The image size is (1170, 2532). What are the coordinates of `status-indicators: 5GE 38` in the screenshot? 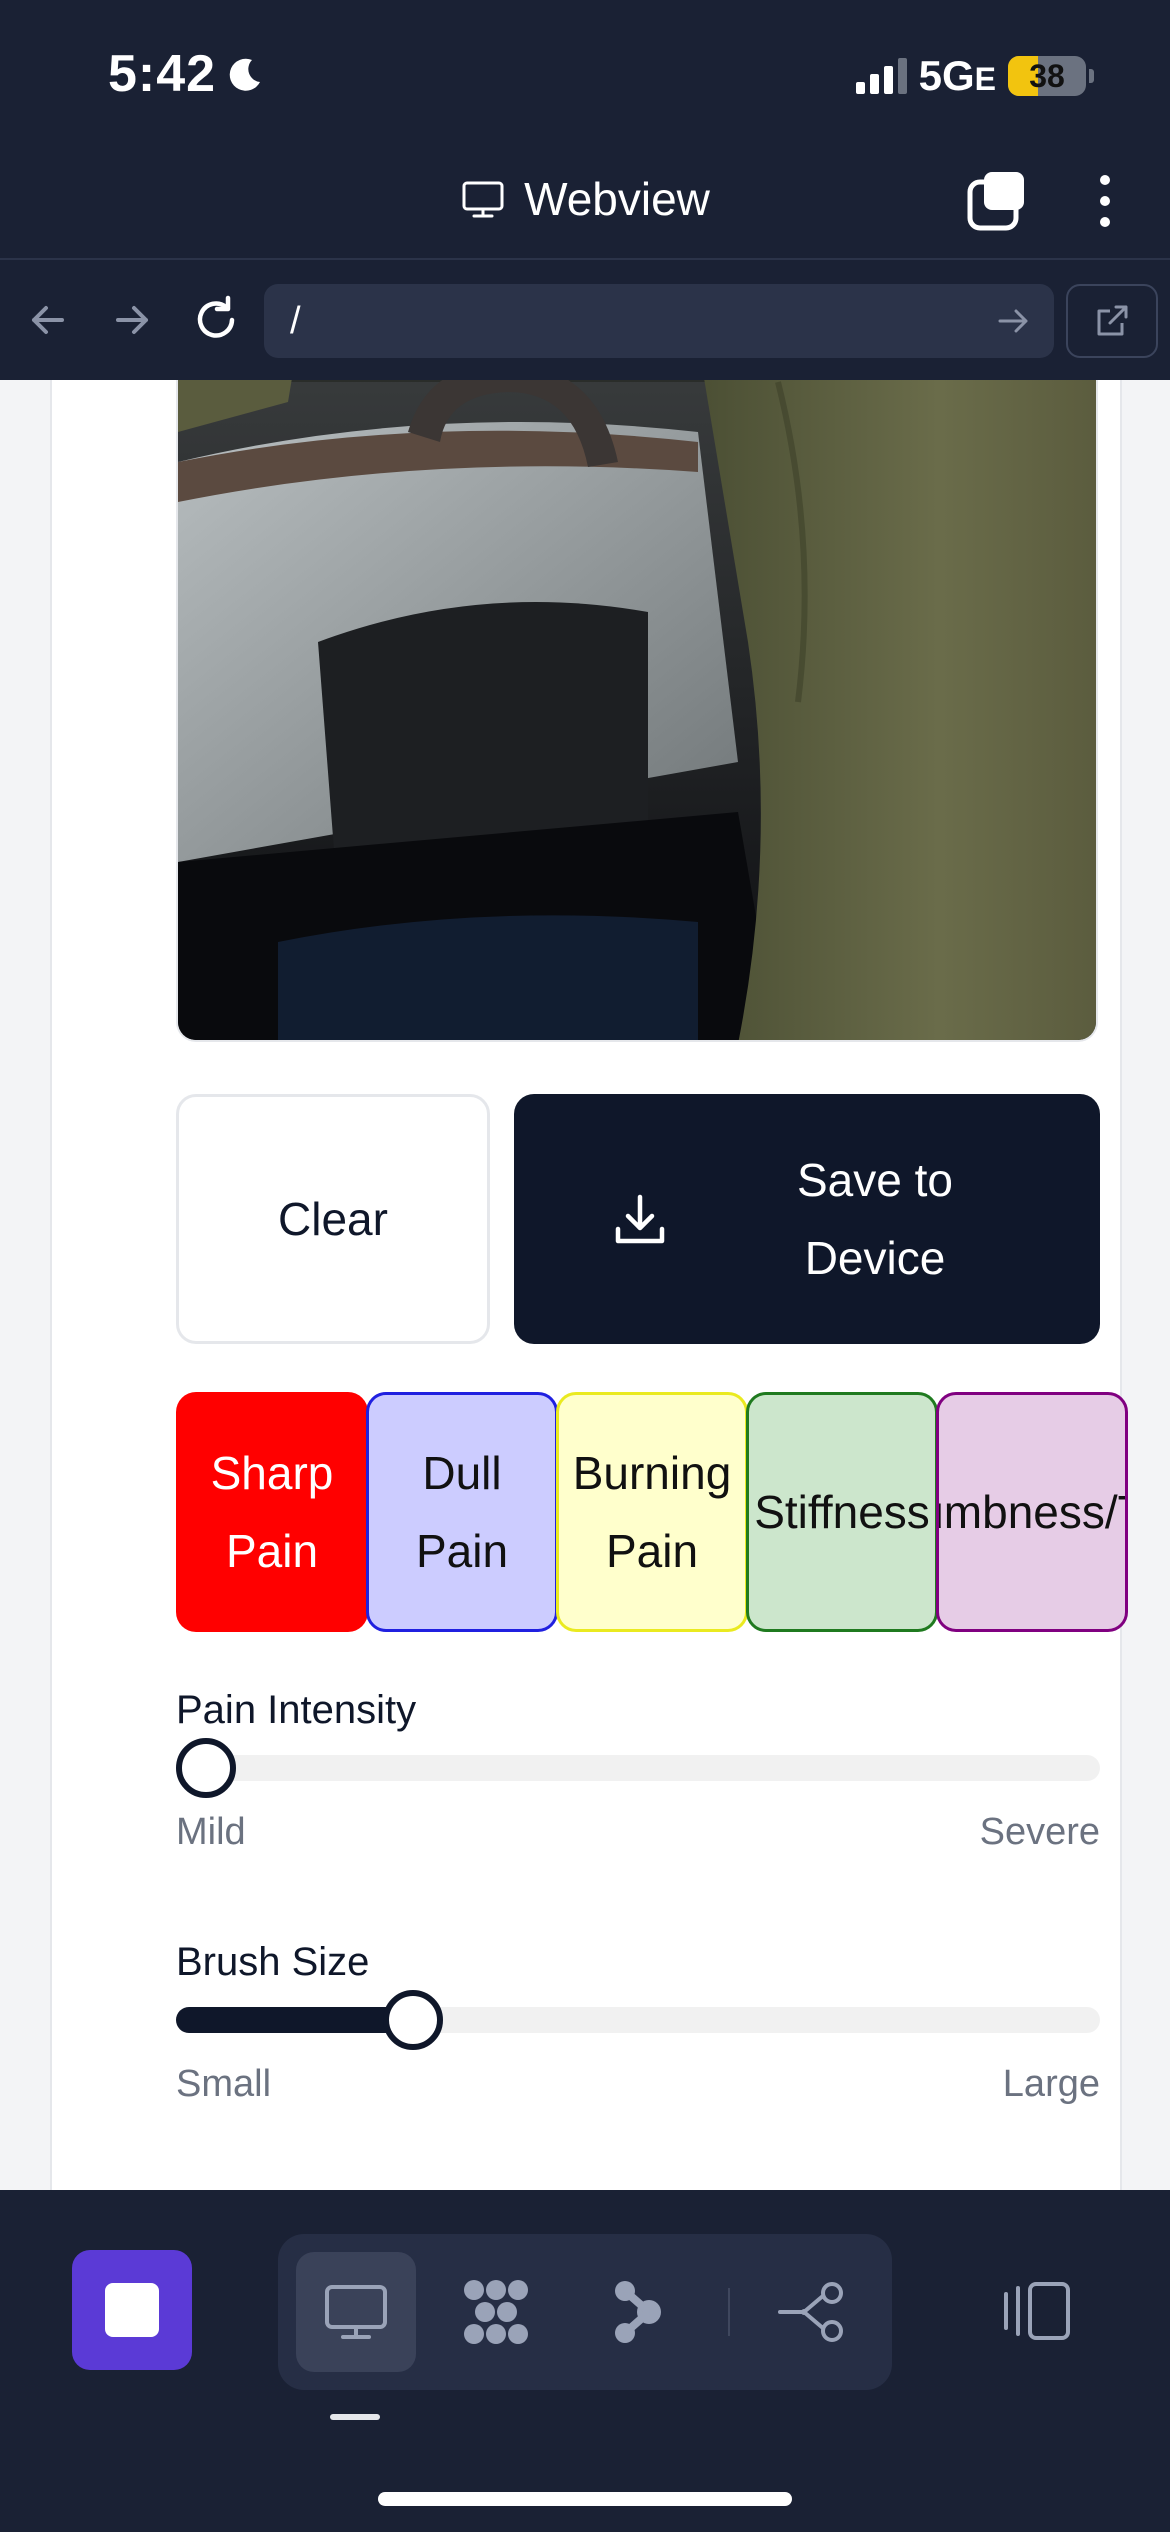 It's located at (974, 76).